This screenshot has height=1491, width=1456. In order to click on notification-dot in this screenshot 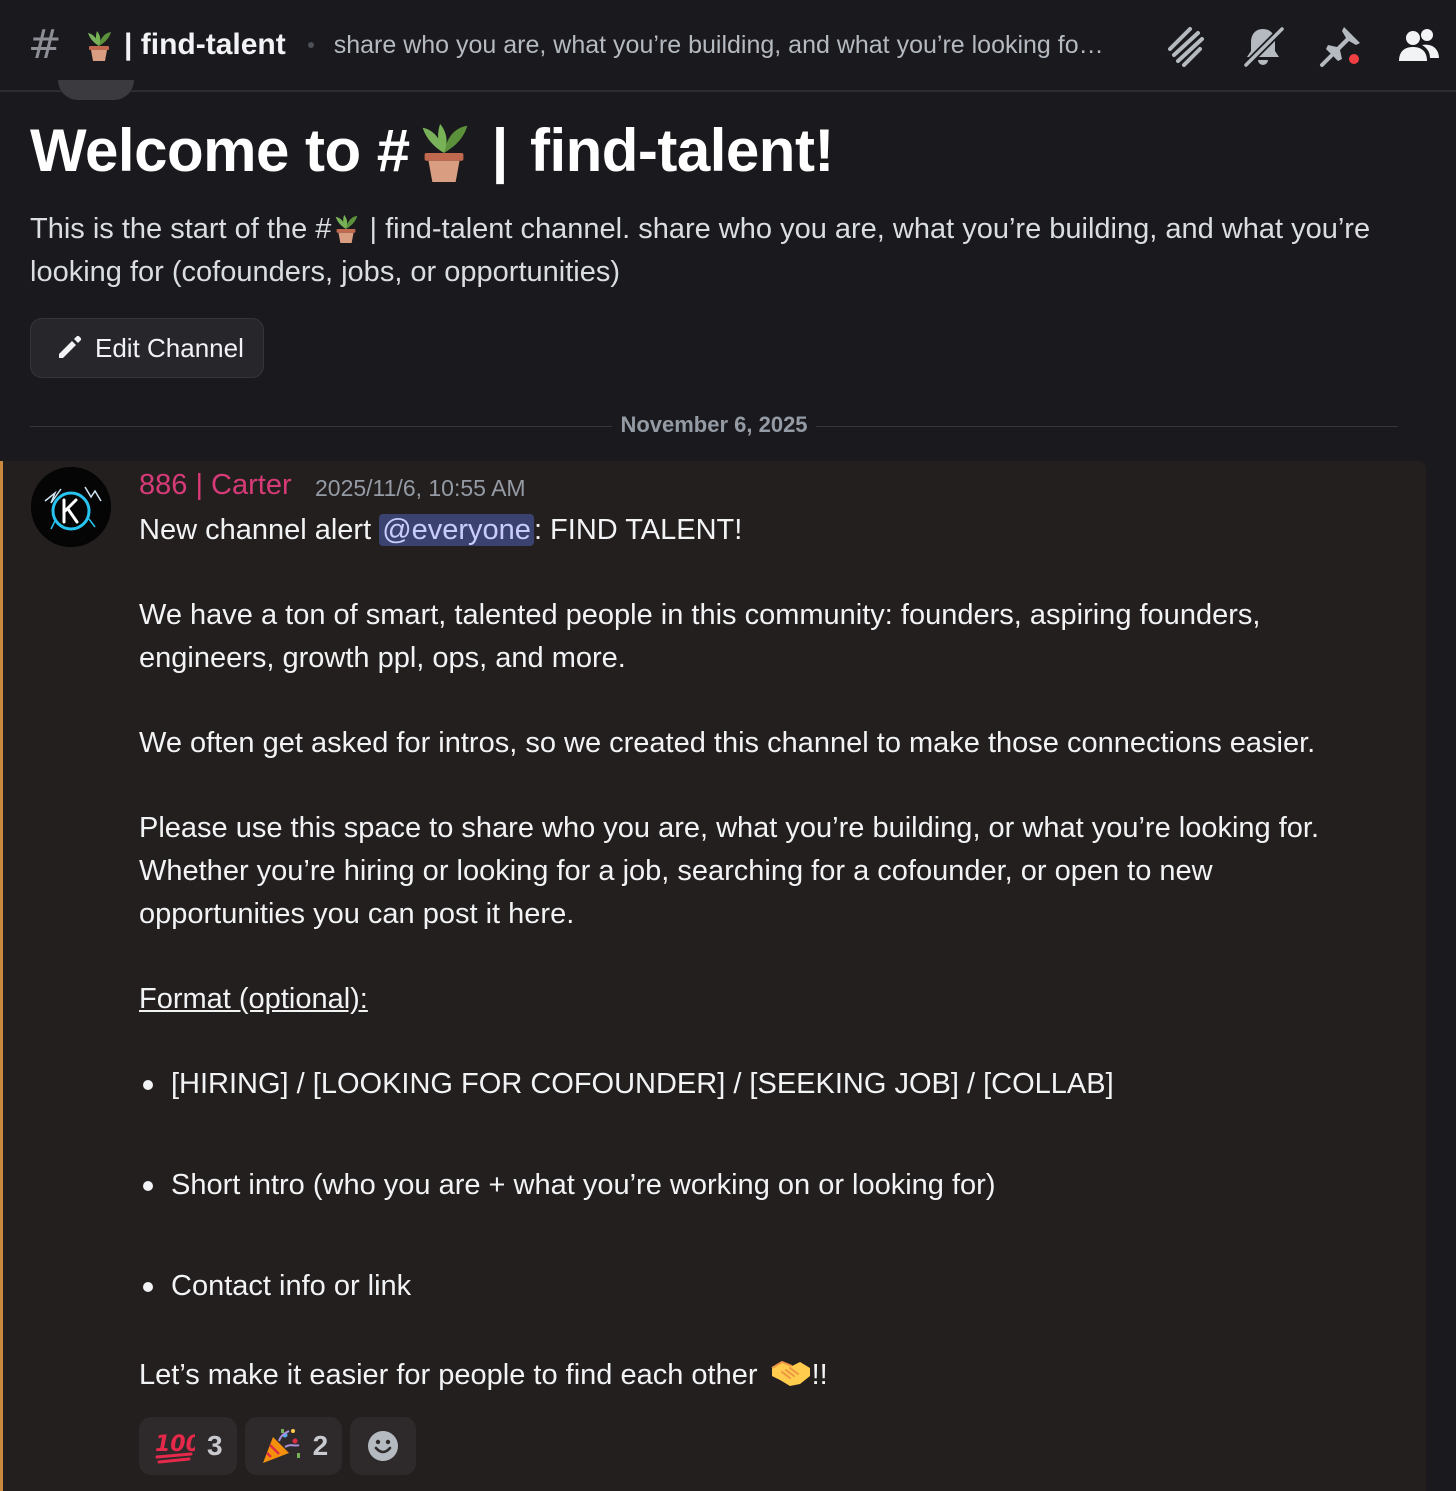, I will do `click(1354, 59)`.